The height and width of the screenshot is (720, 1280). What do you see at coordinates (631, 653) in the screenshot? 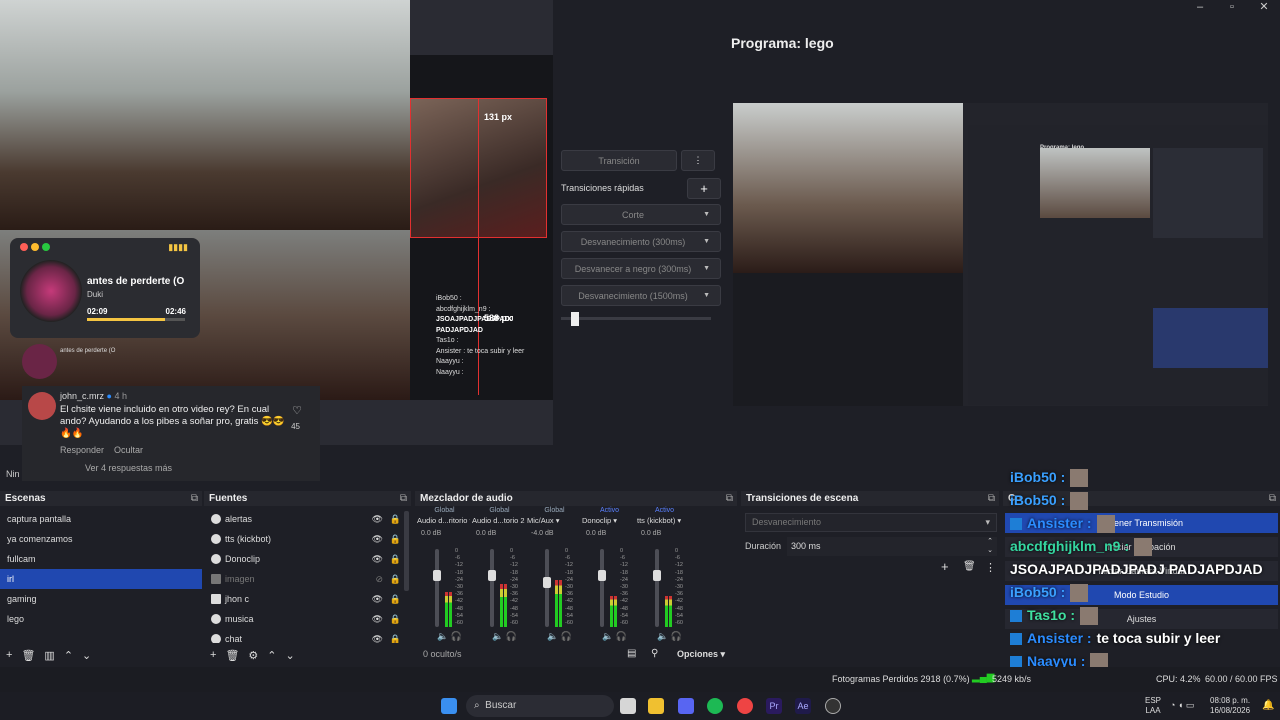
I see `layout-icon: ▤` at bounding box center [631, 653].